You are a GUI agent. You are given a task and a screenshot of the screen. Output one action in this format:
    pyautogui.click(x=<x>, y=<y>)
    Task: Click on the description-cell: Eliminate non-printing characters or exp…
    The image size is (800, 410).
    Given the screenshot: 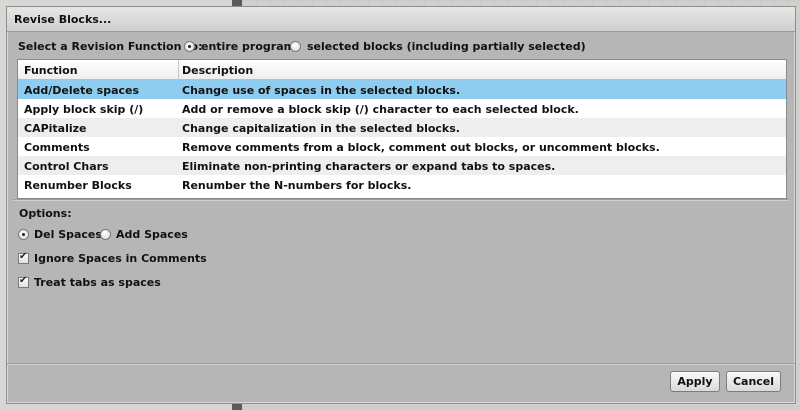 What is the action you would take?
    pyautogui.click(x=369, y=166)
    